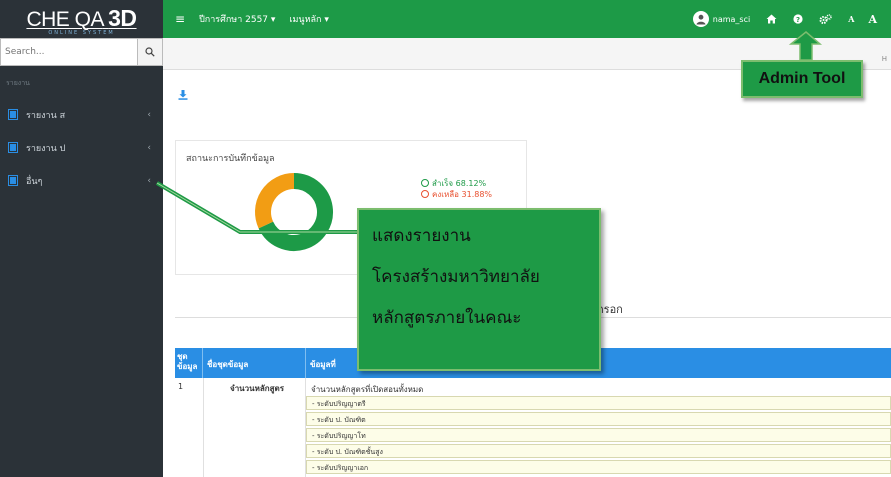  I want to click on report-callout-line: หลักสูตรภายในคณะ, so click(447, 318).